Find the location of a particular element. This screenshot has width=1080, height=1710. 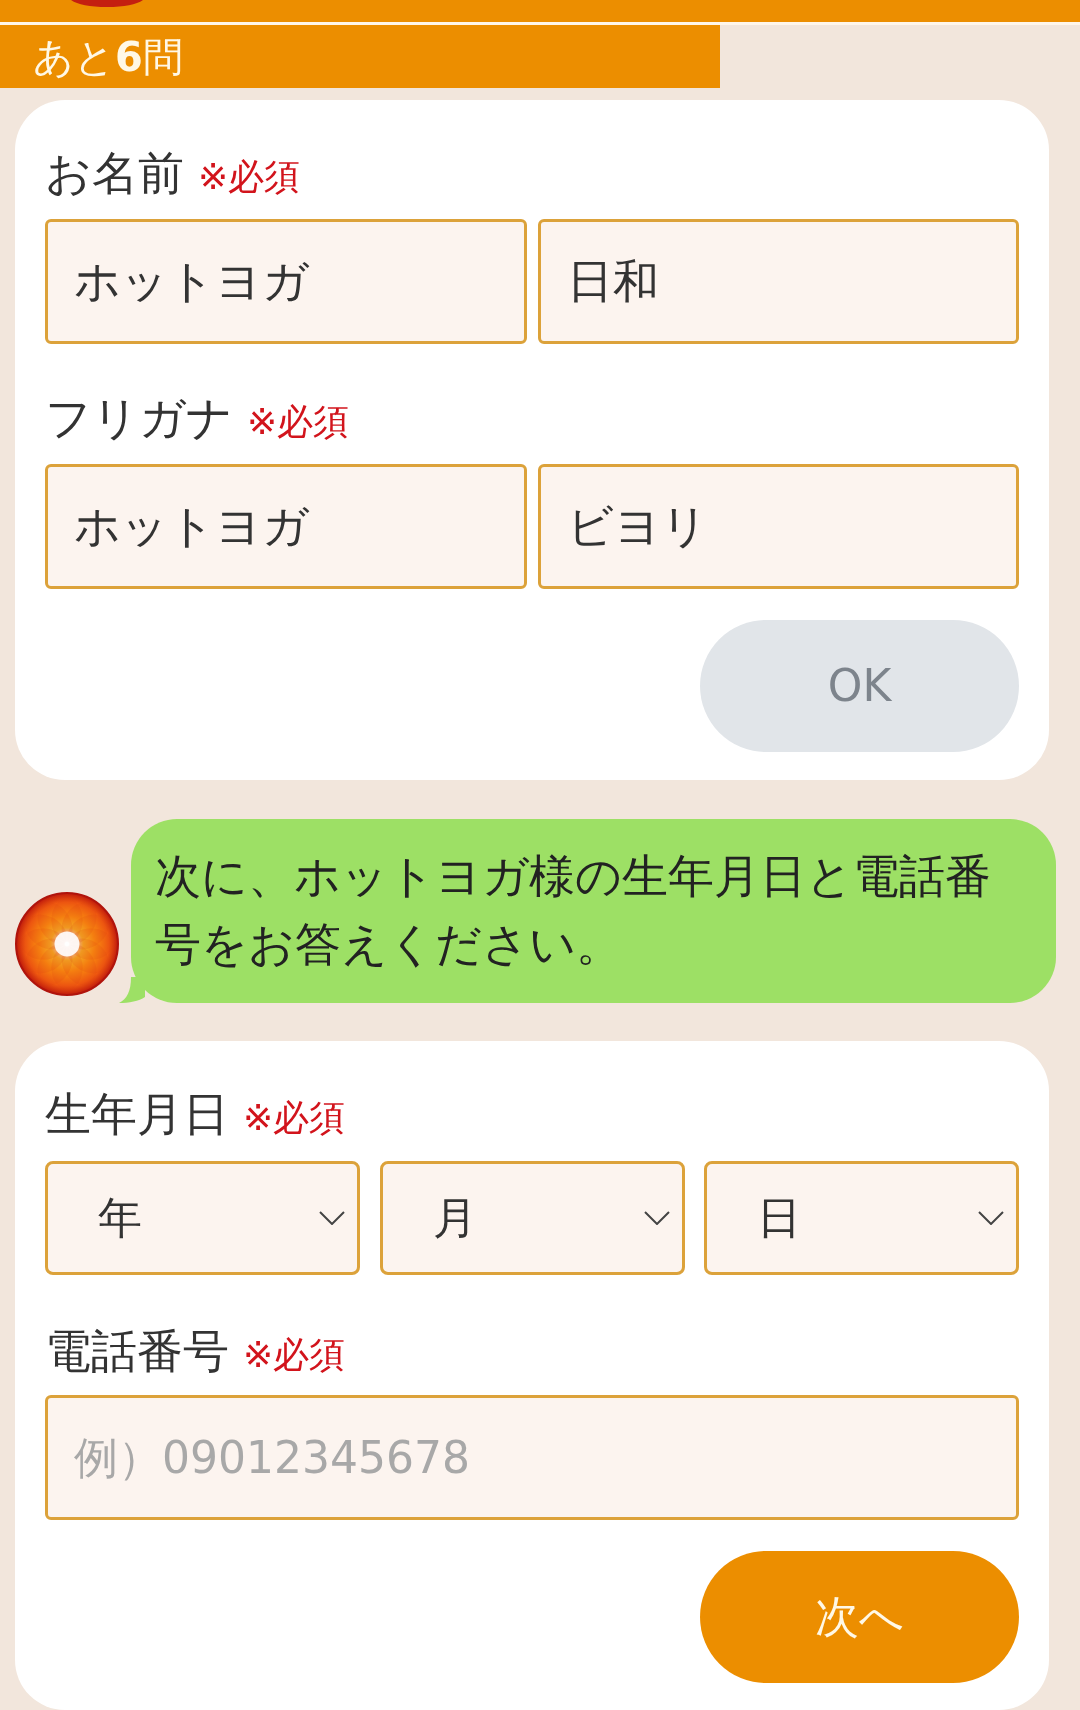

text-field: ビヨリ is located at coordinates (778, 526).